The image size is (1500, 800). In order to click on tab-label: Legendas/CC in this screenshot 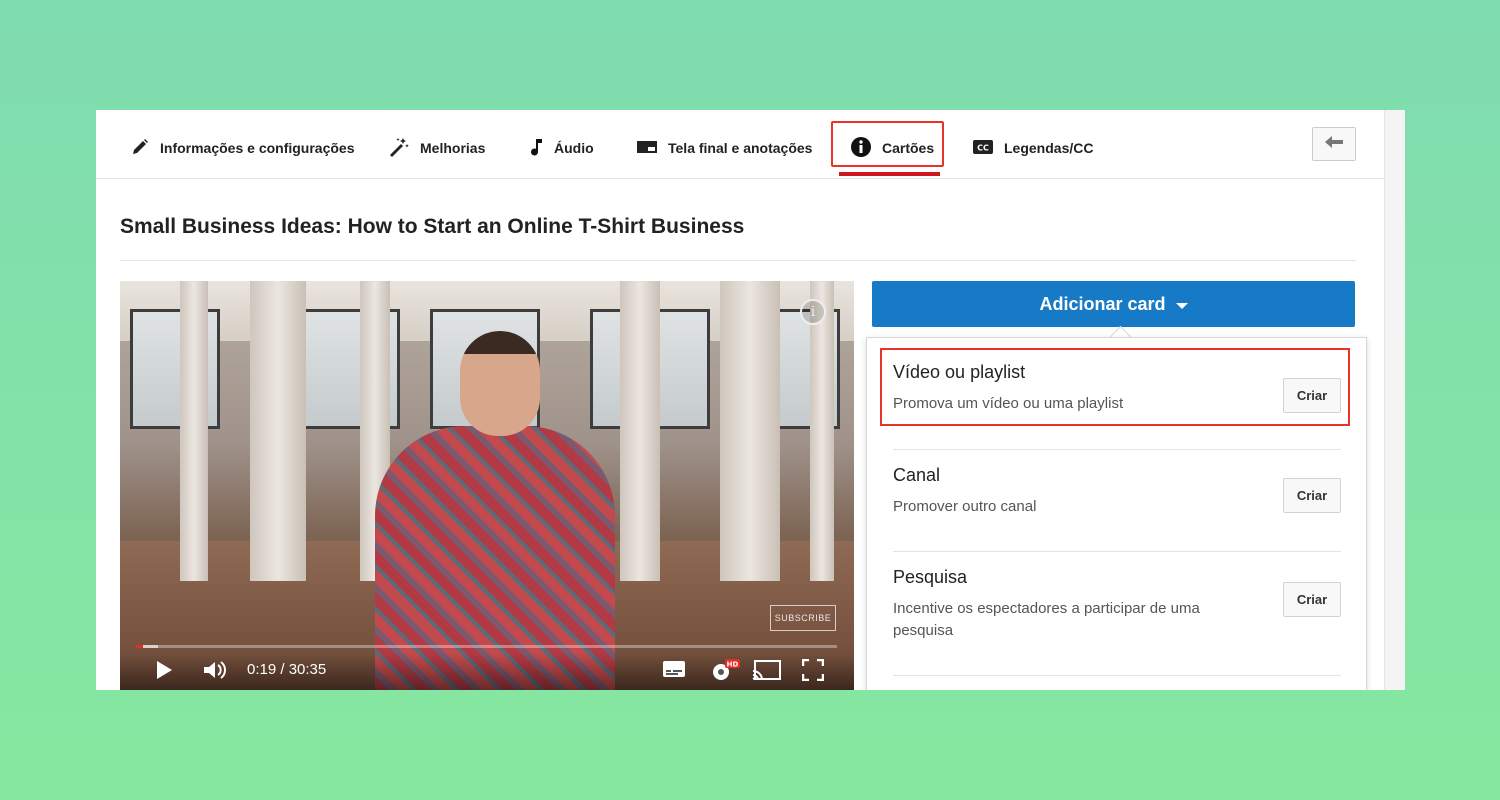, I will do `click(1049, 148)`.